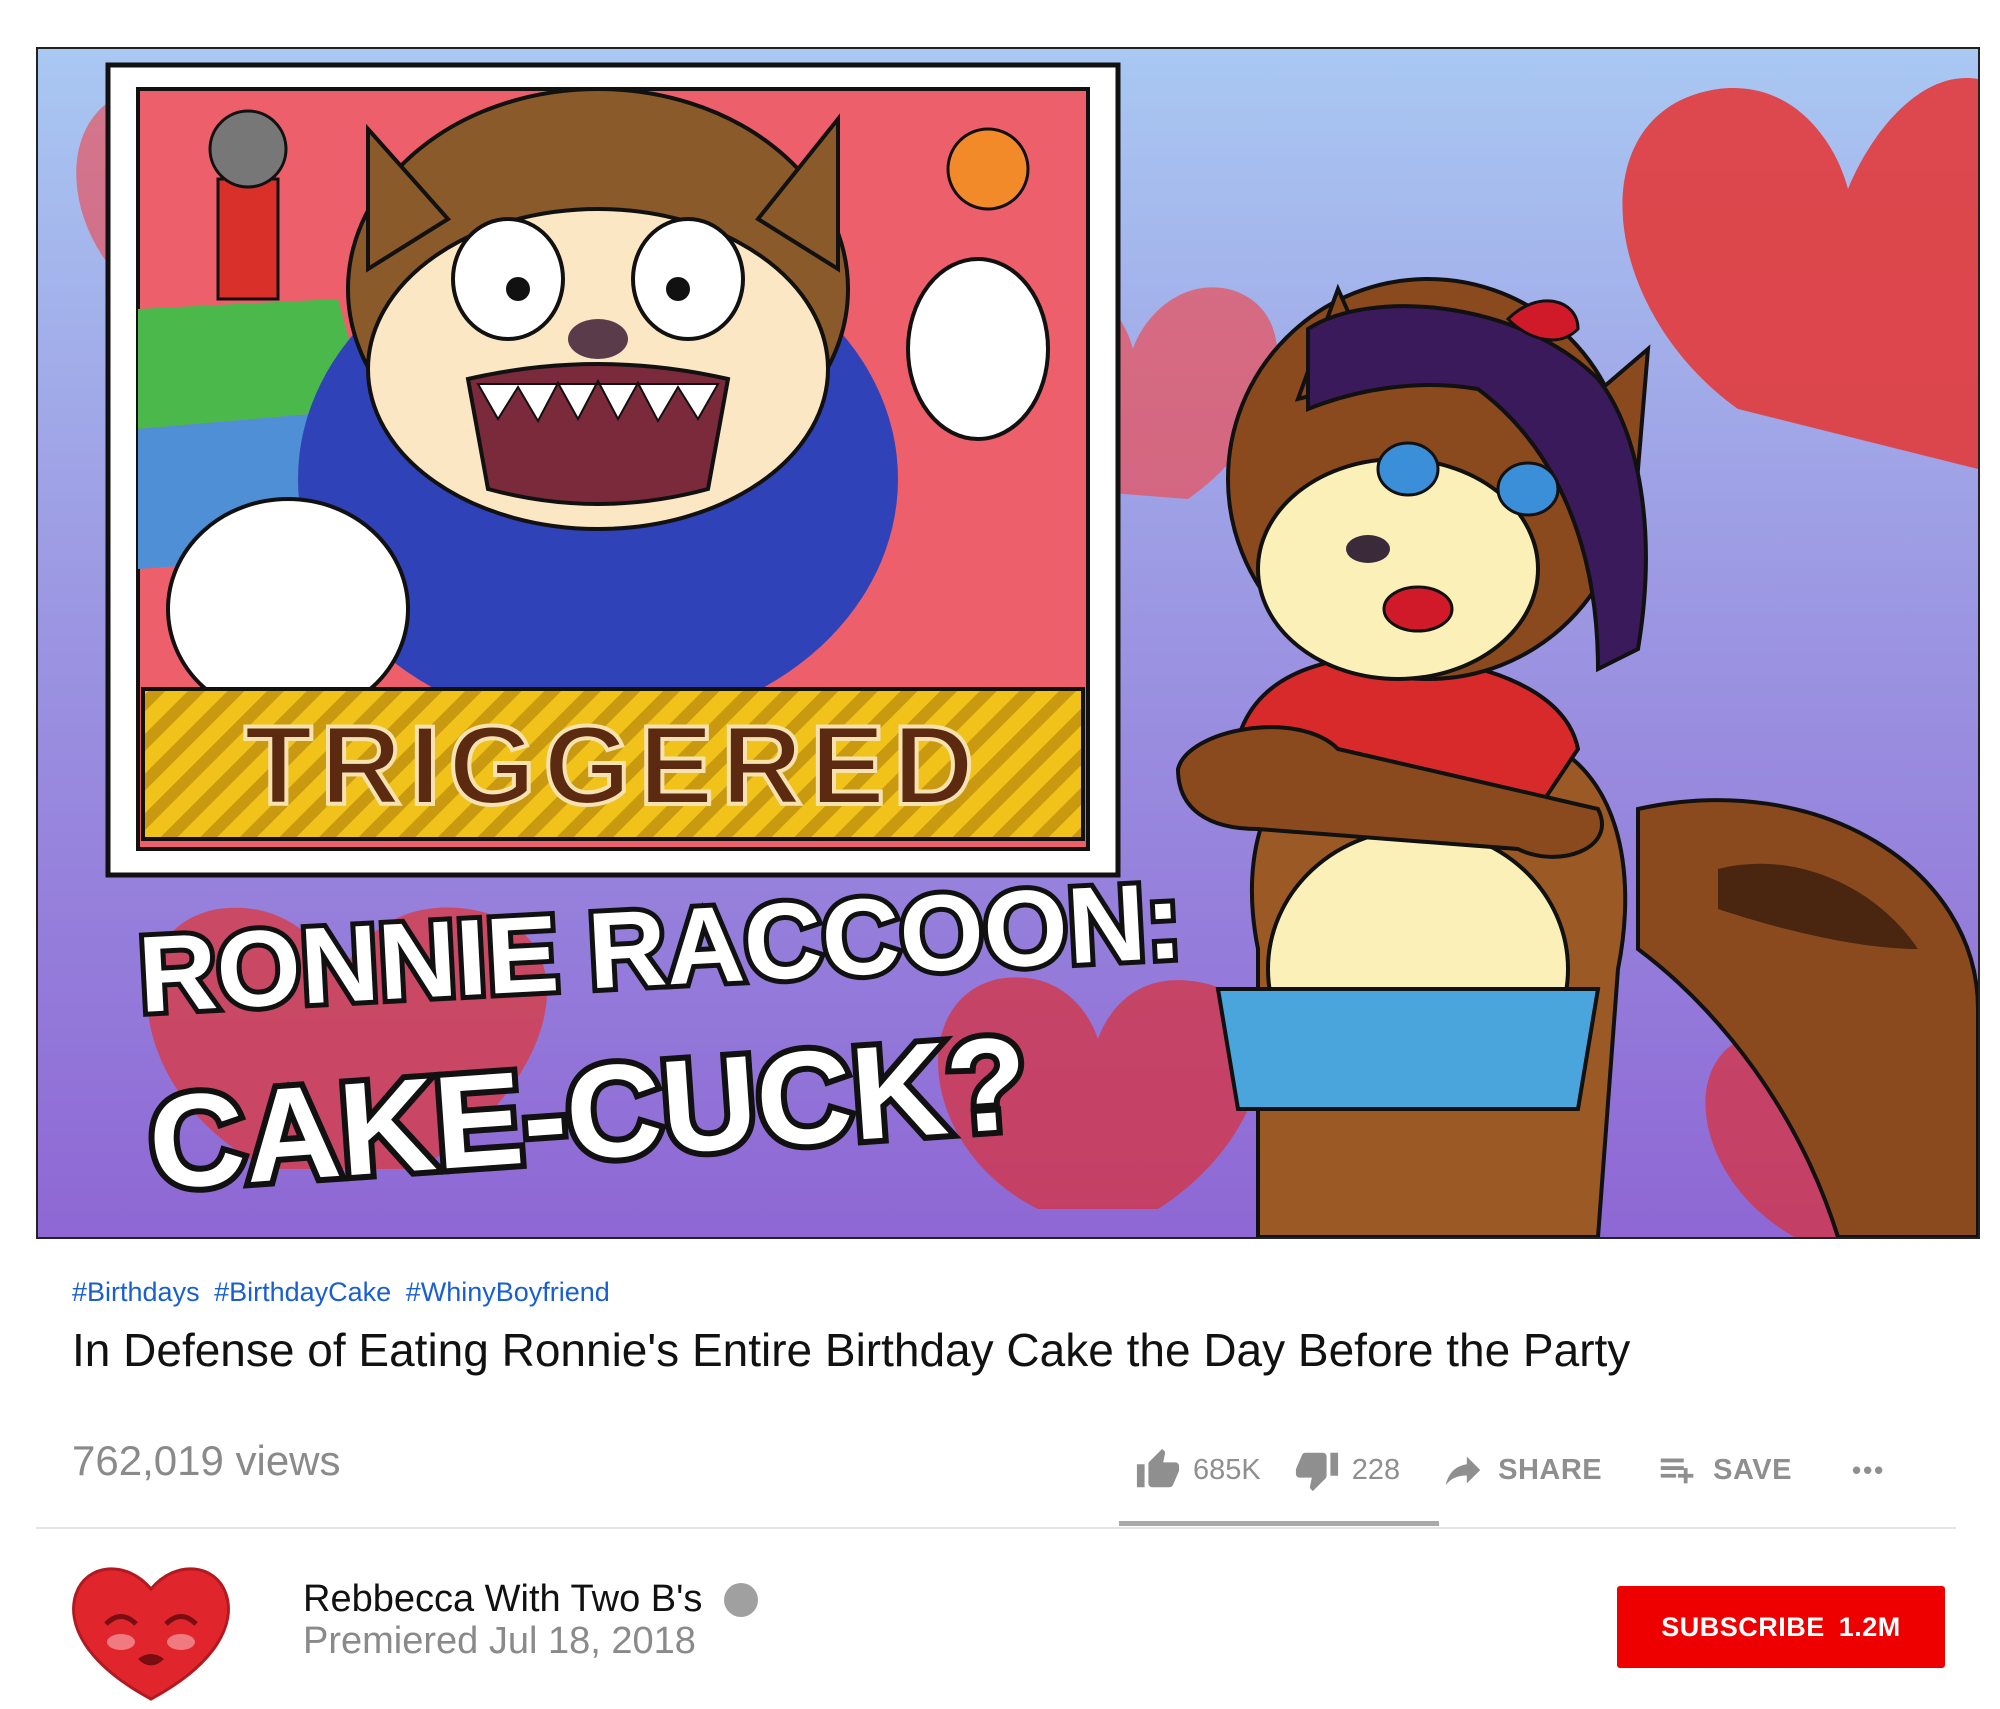  Describe the element at coordinates (1463, 1470) in the screenshot. I see `share-arrow-icon` at that location.